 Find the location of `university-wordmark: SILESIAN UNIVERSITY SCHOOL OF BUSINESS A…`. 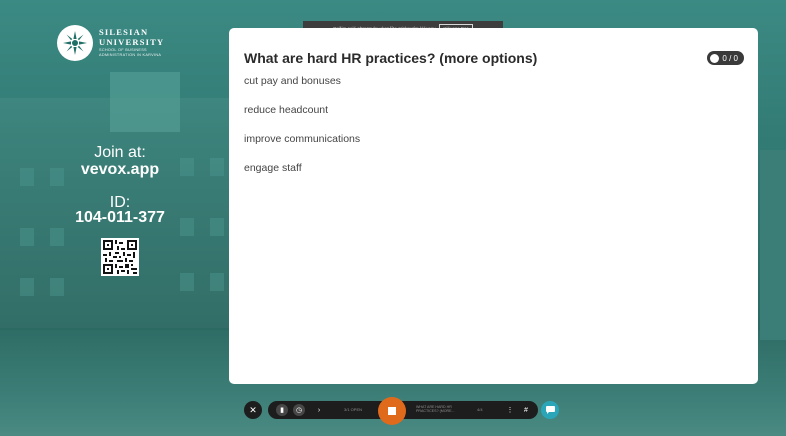

university-wordmark: SILESIAN UNIVERSITY SCHOOL OF BUSINESS A… is located at coordinates (131, 43).